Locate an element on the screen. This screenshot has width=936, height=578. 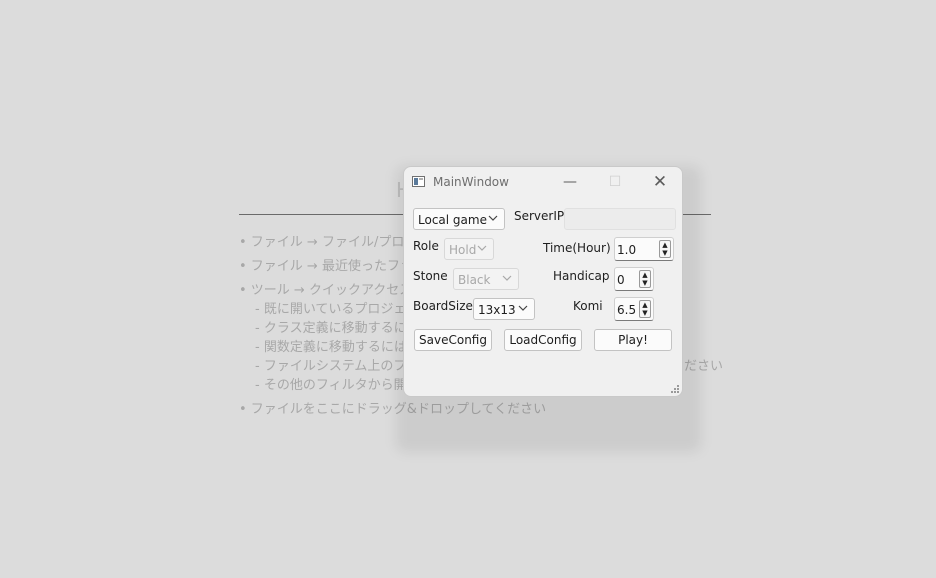
save-config-button: SaveConfig is located at coordinates (453, 340).